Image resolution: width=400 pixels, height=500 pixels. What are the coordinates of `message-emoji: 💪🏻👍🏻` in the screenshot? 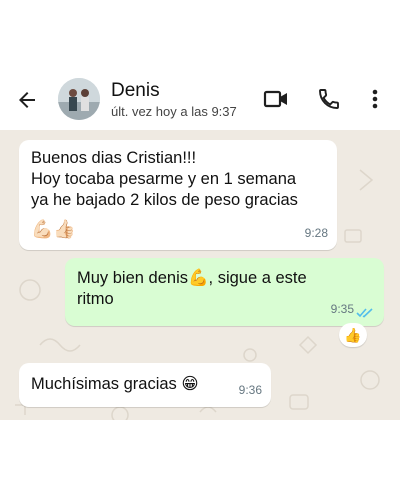 It's located at (53, 229).